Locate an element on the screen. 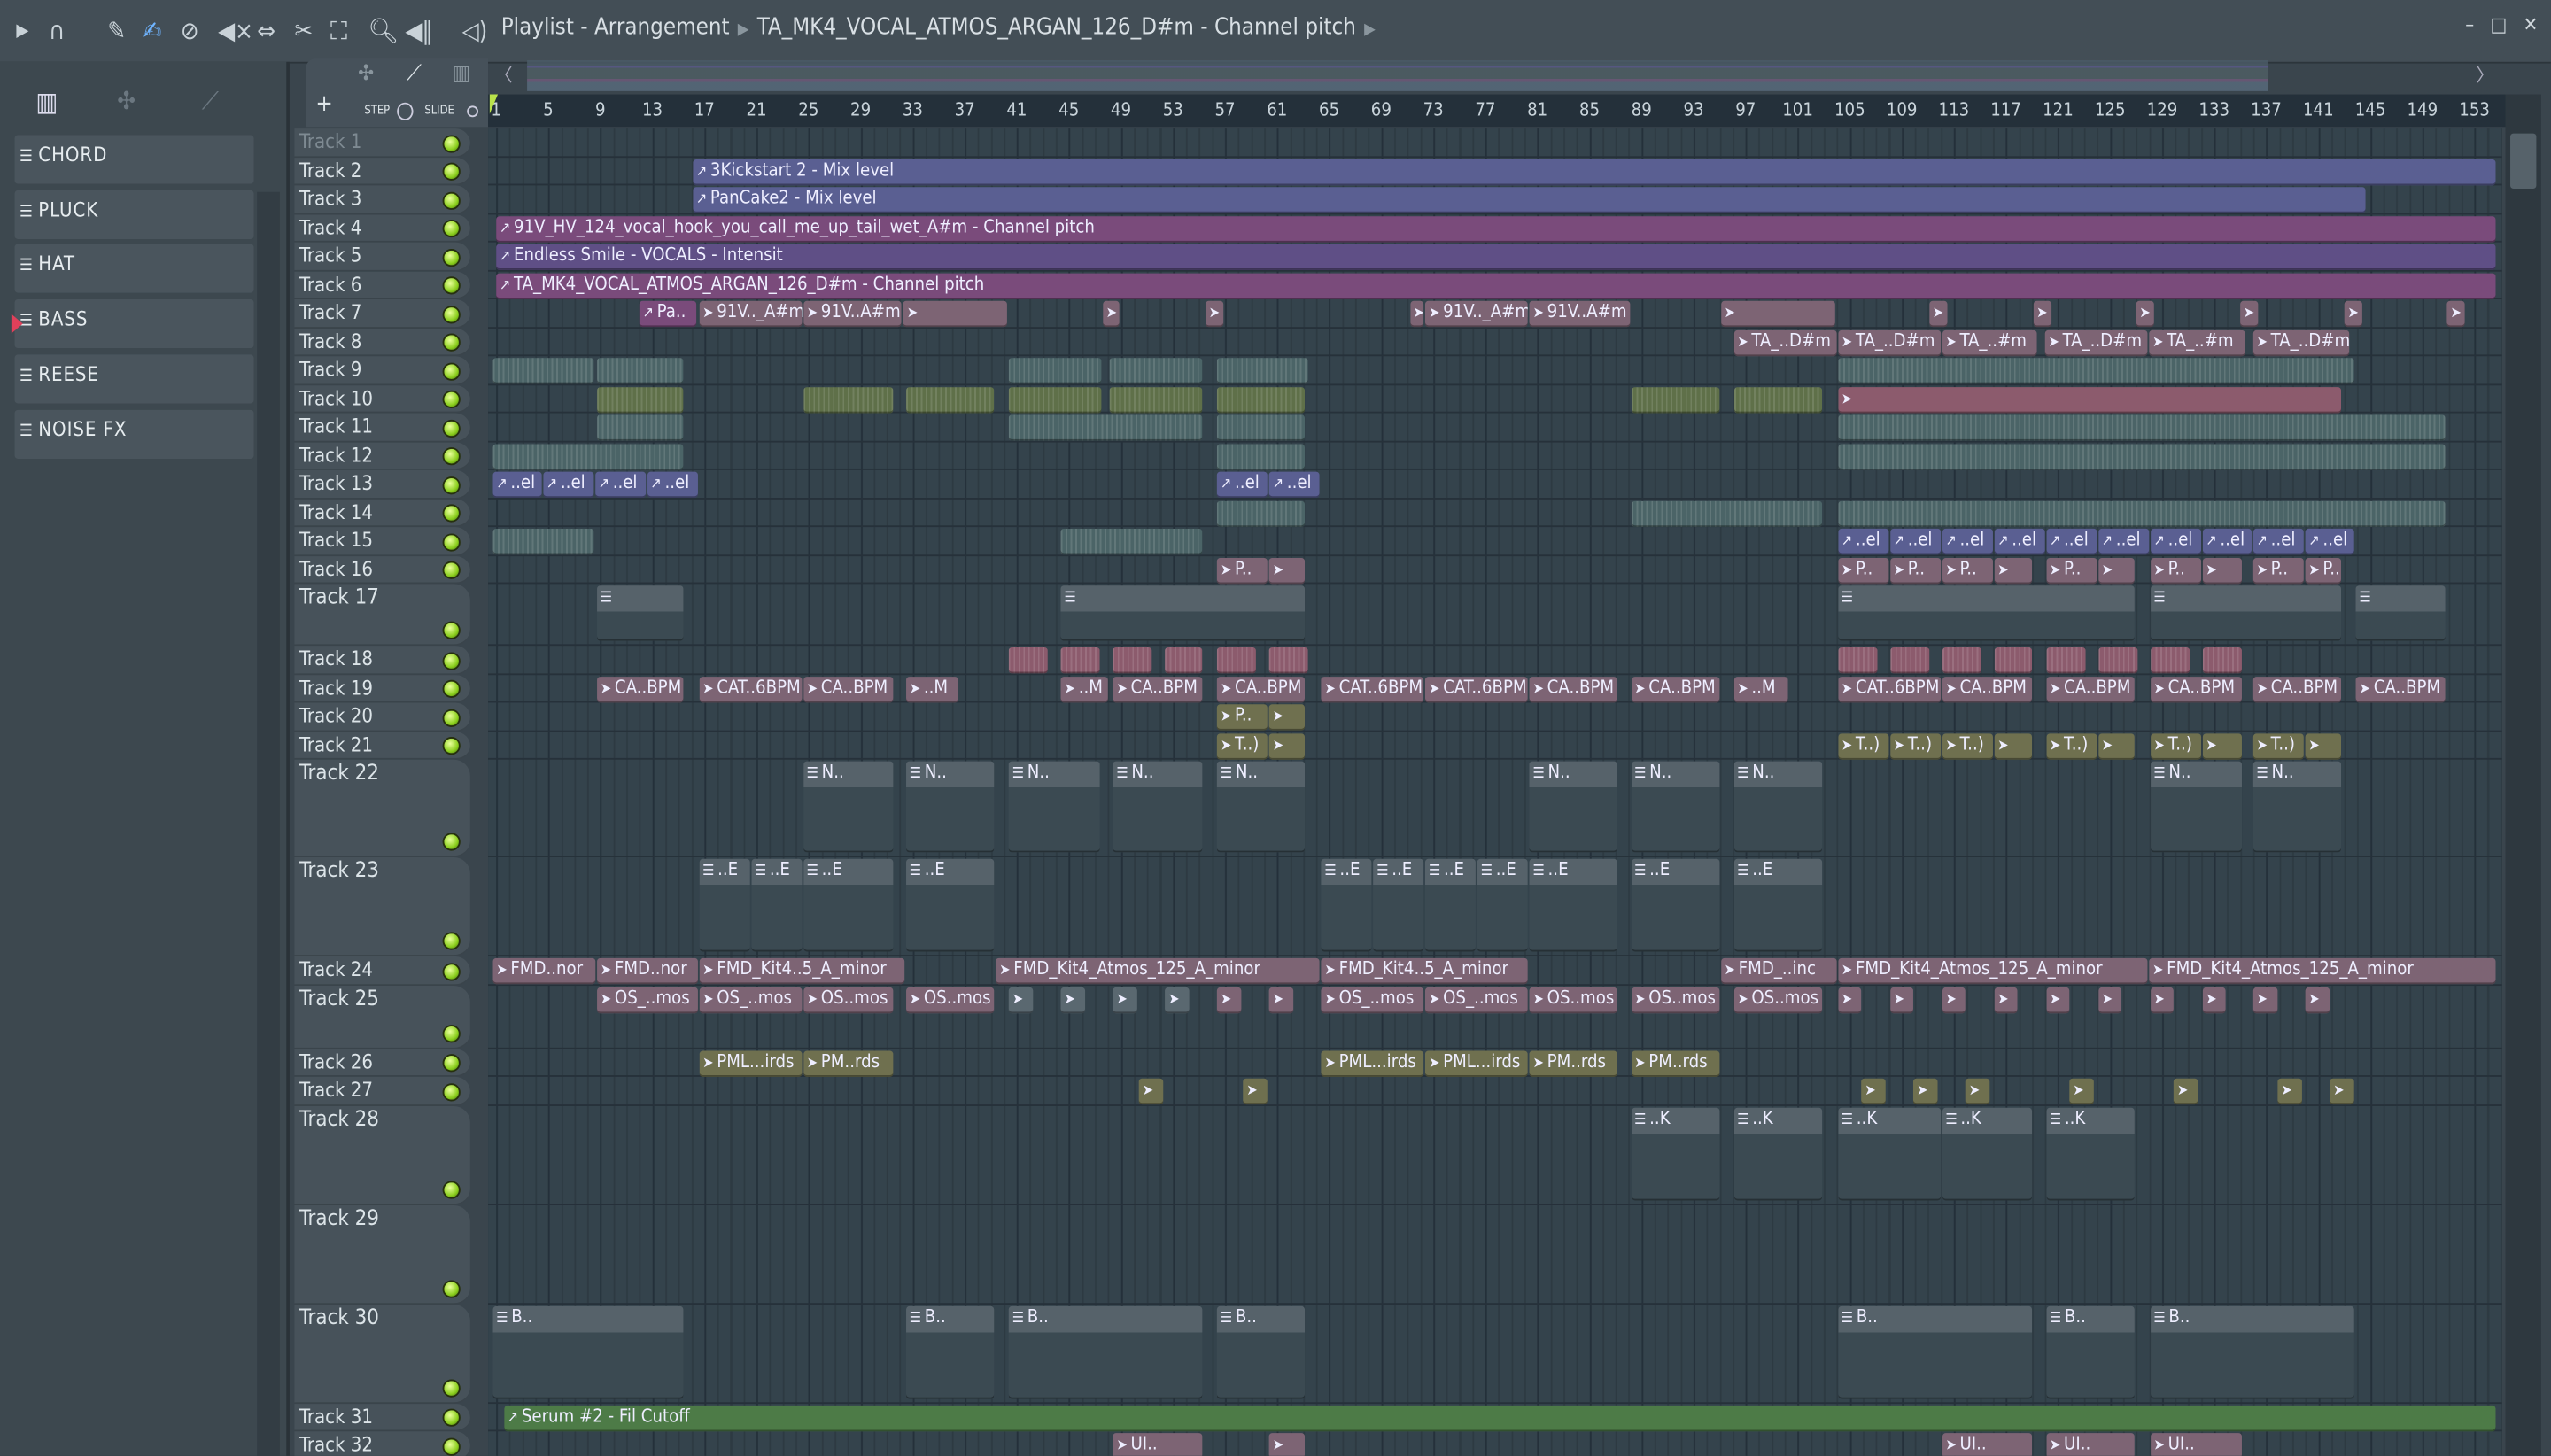 Image resolution: width=2551 pixels, height=1456 pixels. delete-icon: ⊘ is located at coordinates (190, 32).